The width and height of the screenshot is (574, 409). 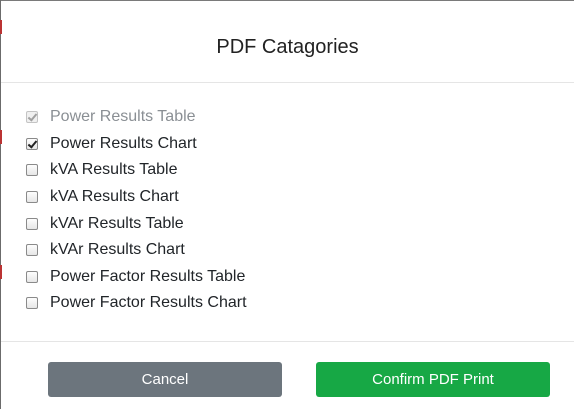 I want to click on confirm-pdf-print-button: Confirm PDF Print, so click(x=433, y=379).